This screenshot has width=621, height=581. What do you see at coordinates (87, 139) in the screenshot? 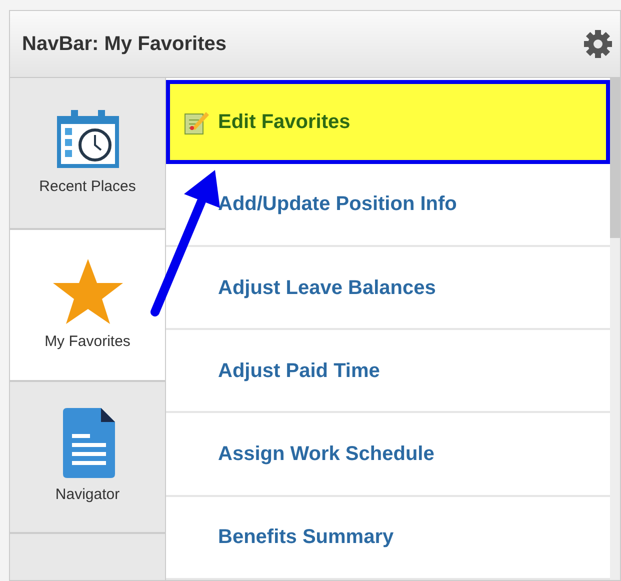
I see `calendar-clock-icon` at bounding box center [87, 139].